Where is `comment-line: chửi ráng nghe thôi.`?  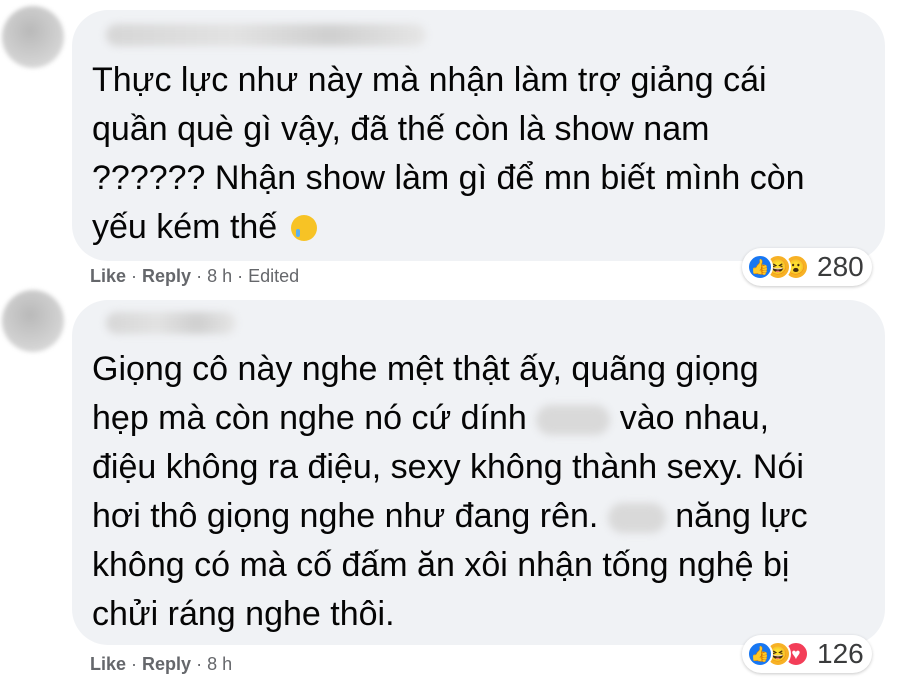
comment-line: chửi ráng nghe thôi. is located at coordinates (243, 614).